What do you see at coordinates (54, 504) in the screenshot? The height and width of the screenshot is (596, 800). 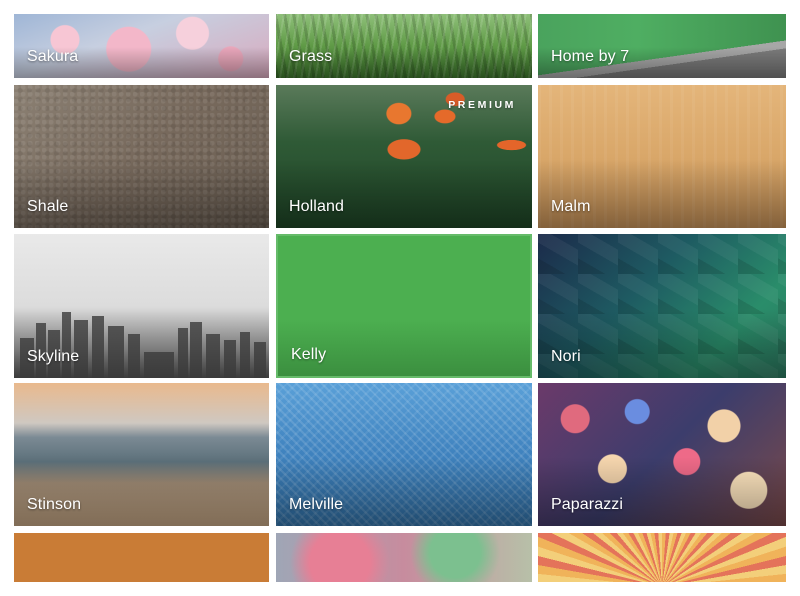 I see `theme-label: Stinson` at bounding box center [54, 504].